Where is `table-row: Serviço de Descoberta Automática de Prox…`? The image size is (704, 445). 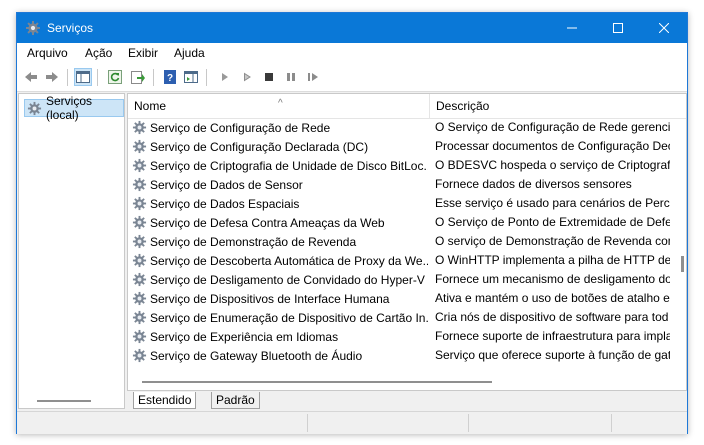 table-row: Serviço de Descoberta Automática de Prox… is located at coordinates (401, 260).